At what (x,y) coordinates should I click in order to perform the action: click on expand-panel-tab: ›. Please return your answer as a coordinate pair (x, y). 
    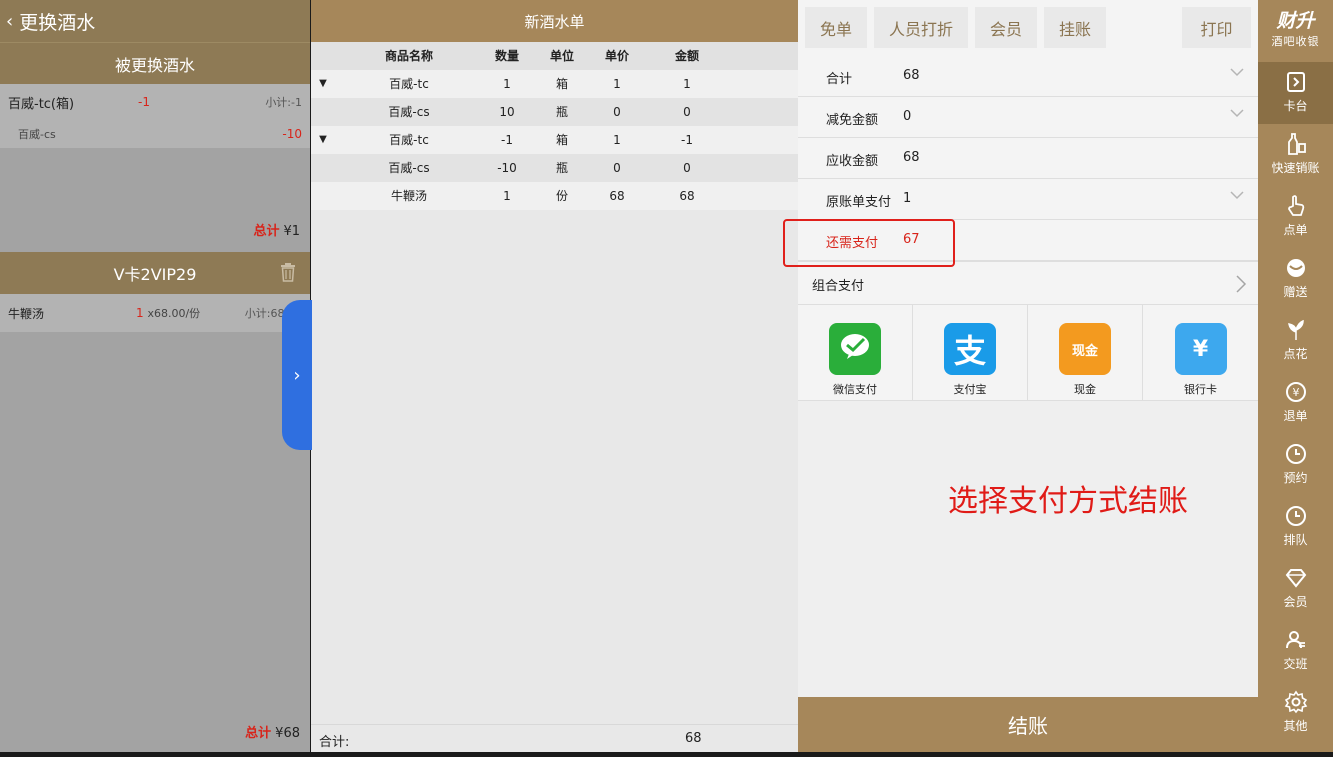
    Looking at the image, I should click on (297, 375).